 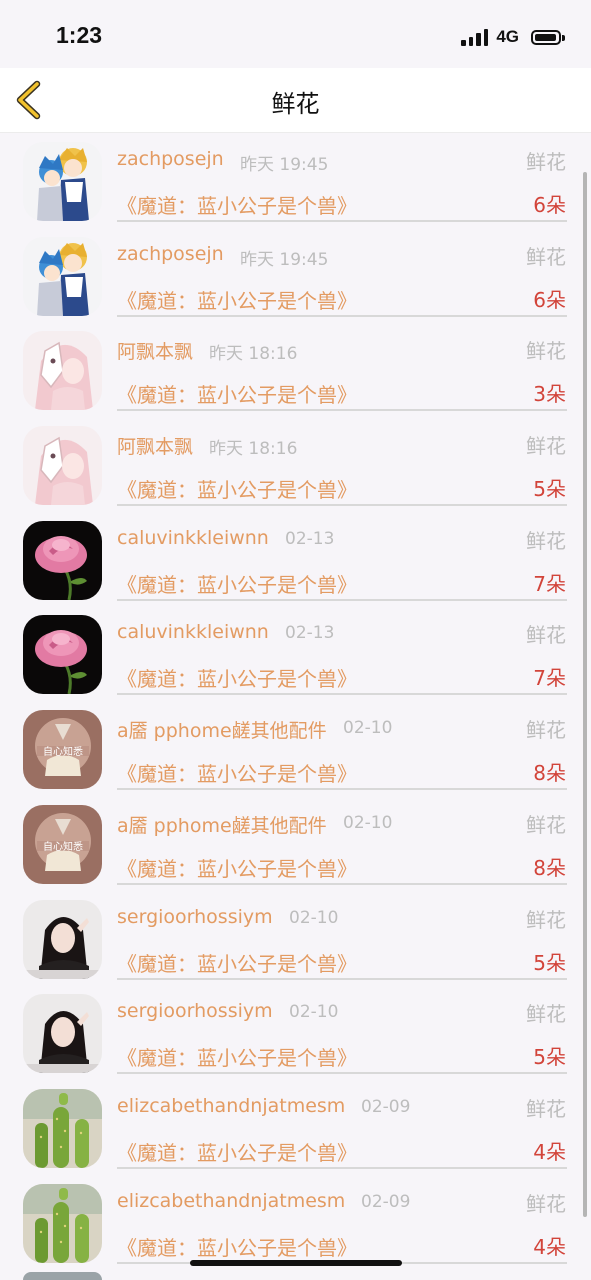 I want to click on timestamp: 昨天 18:16, so click(x=253, y=354).